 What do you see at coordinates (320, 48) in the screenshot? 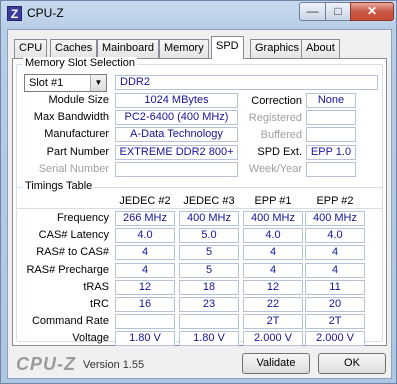
I see `tab-about: About` at bounding box center [320, 48].